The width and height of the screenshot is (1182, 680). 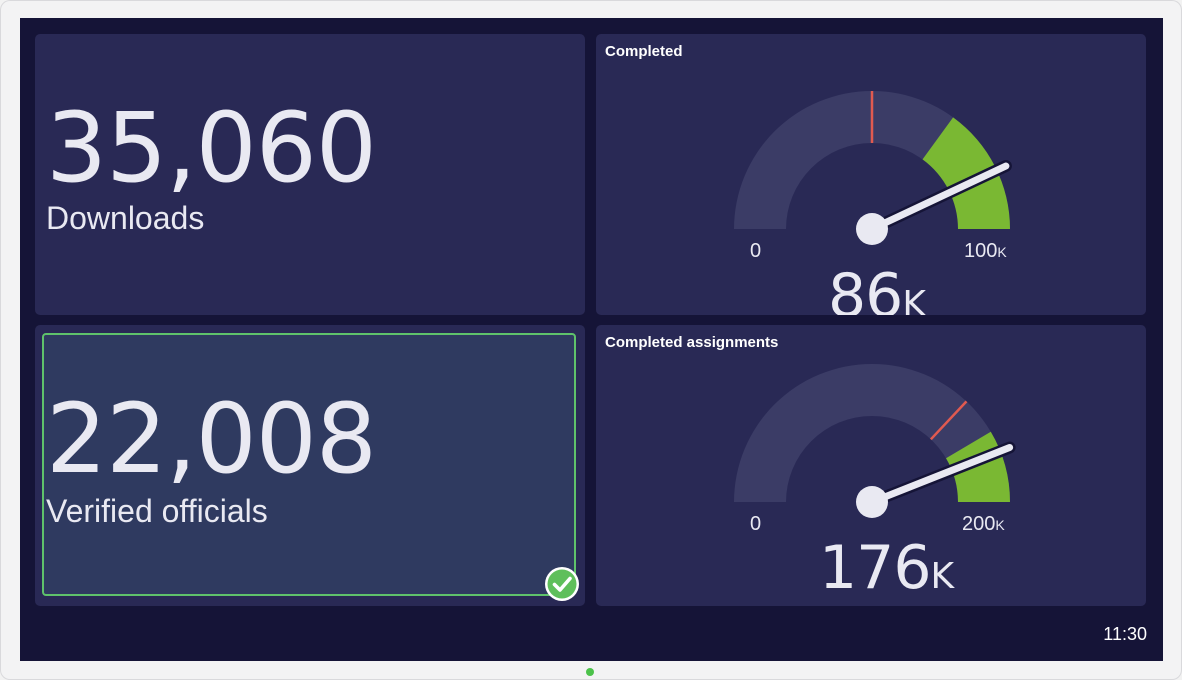 What do you see at coordinates (211, 439) in the screenshot?
I see `verified-value: 22,008` at bounding box center [211, 439].